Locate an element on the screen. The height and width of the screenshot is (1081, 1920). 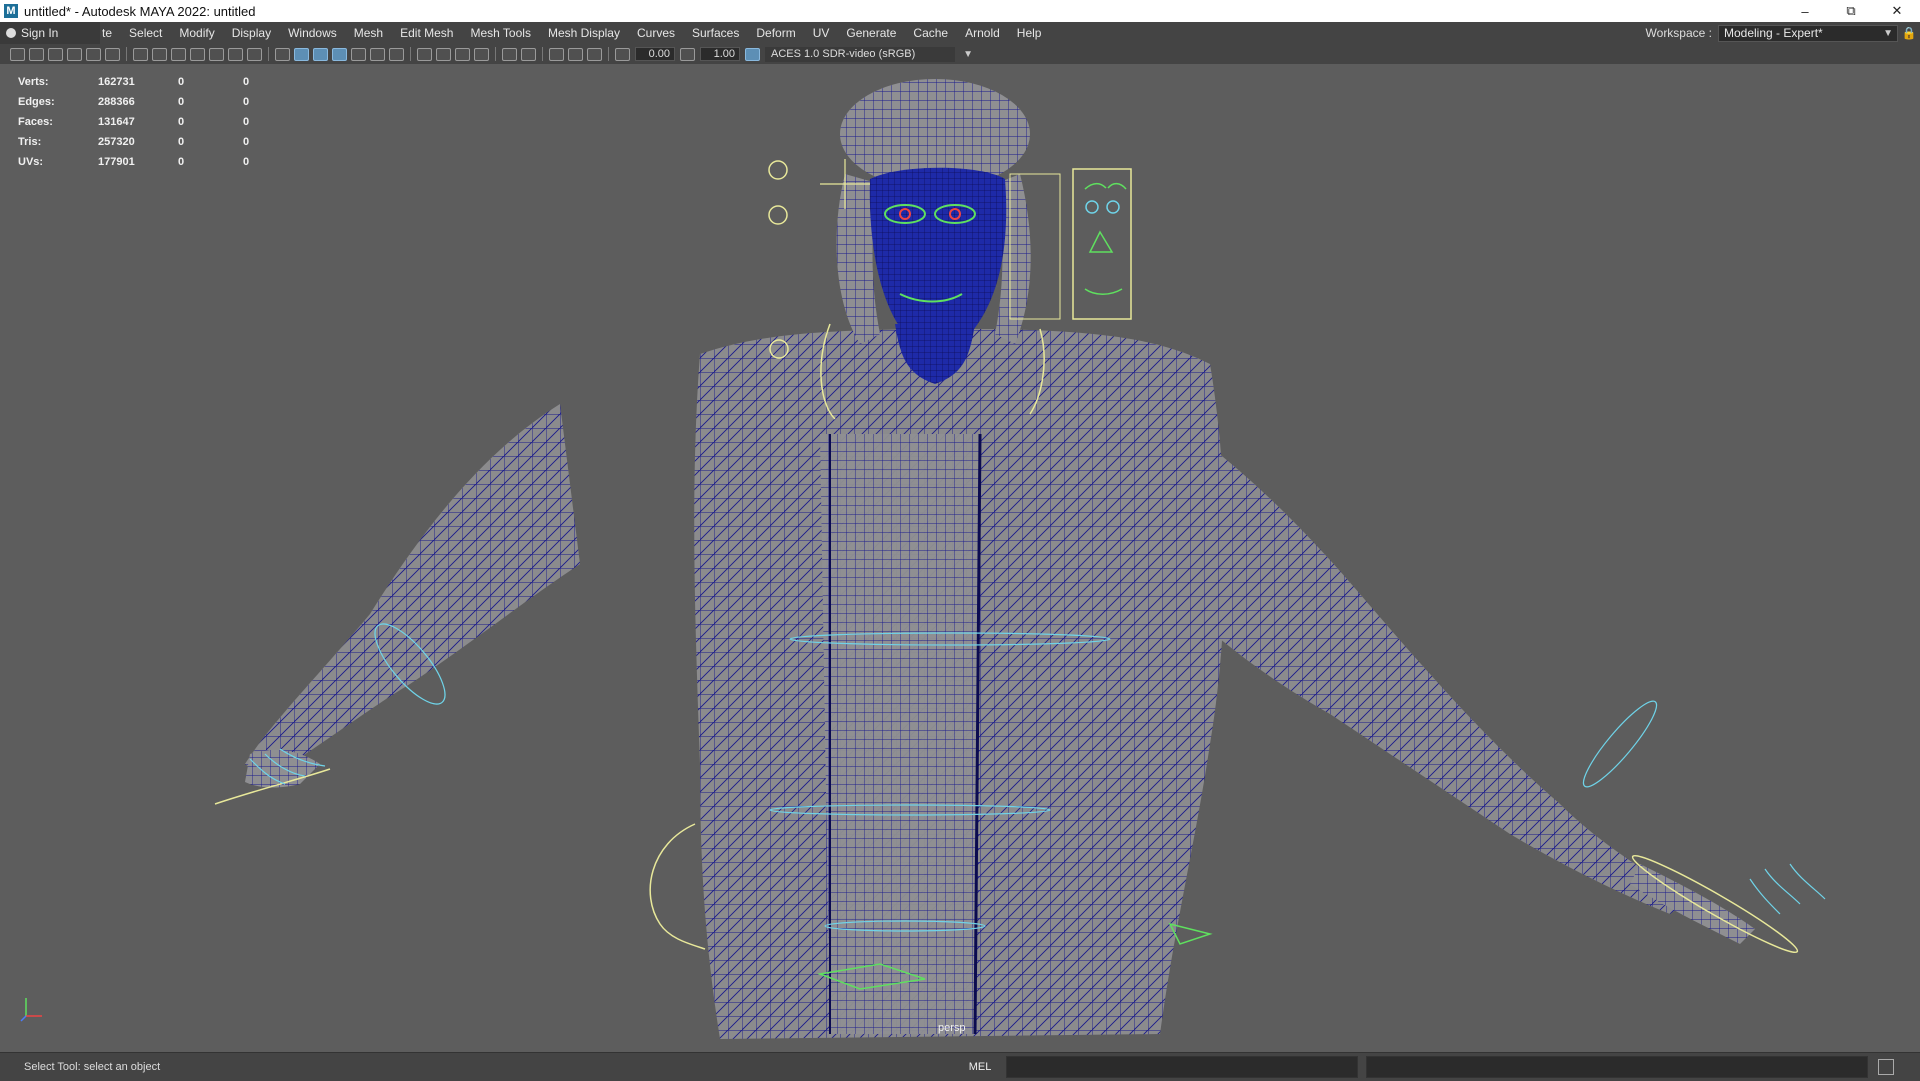
grid-icon is located at coordinates (140, 54).